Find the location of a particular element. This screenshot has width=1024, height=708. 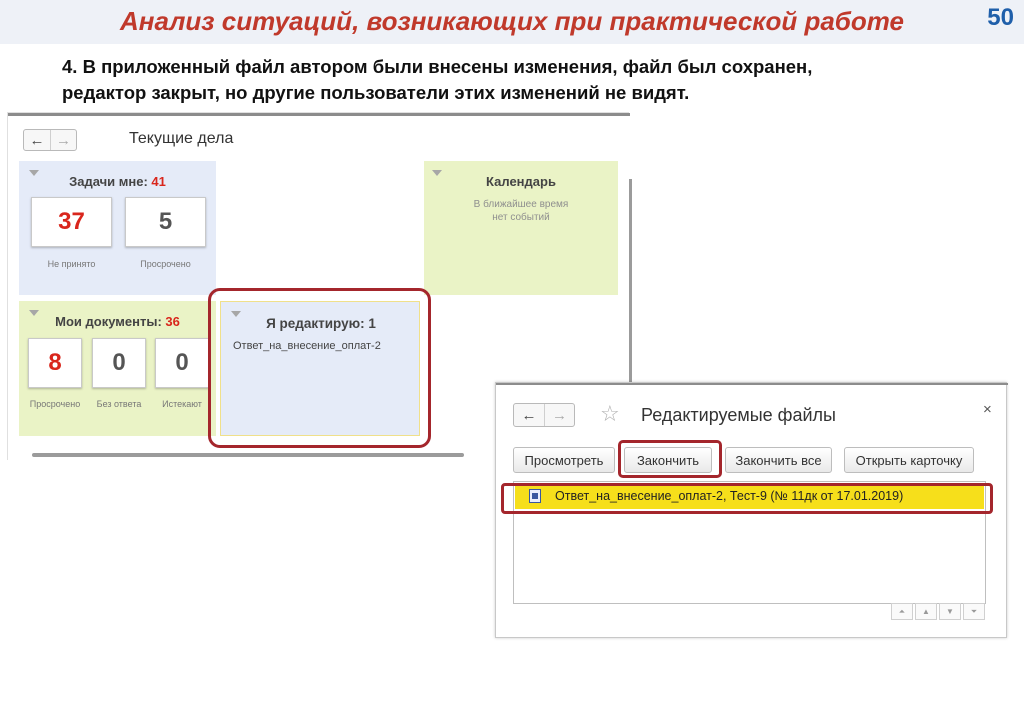

list-pager: ⏶ ▲ ▼ ⏷ is located at coordinates (937, 611).